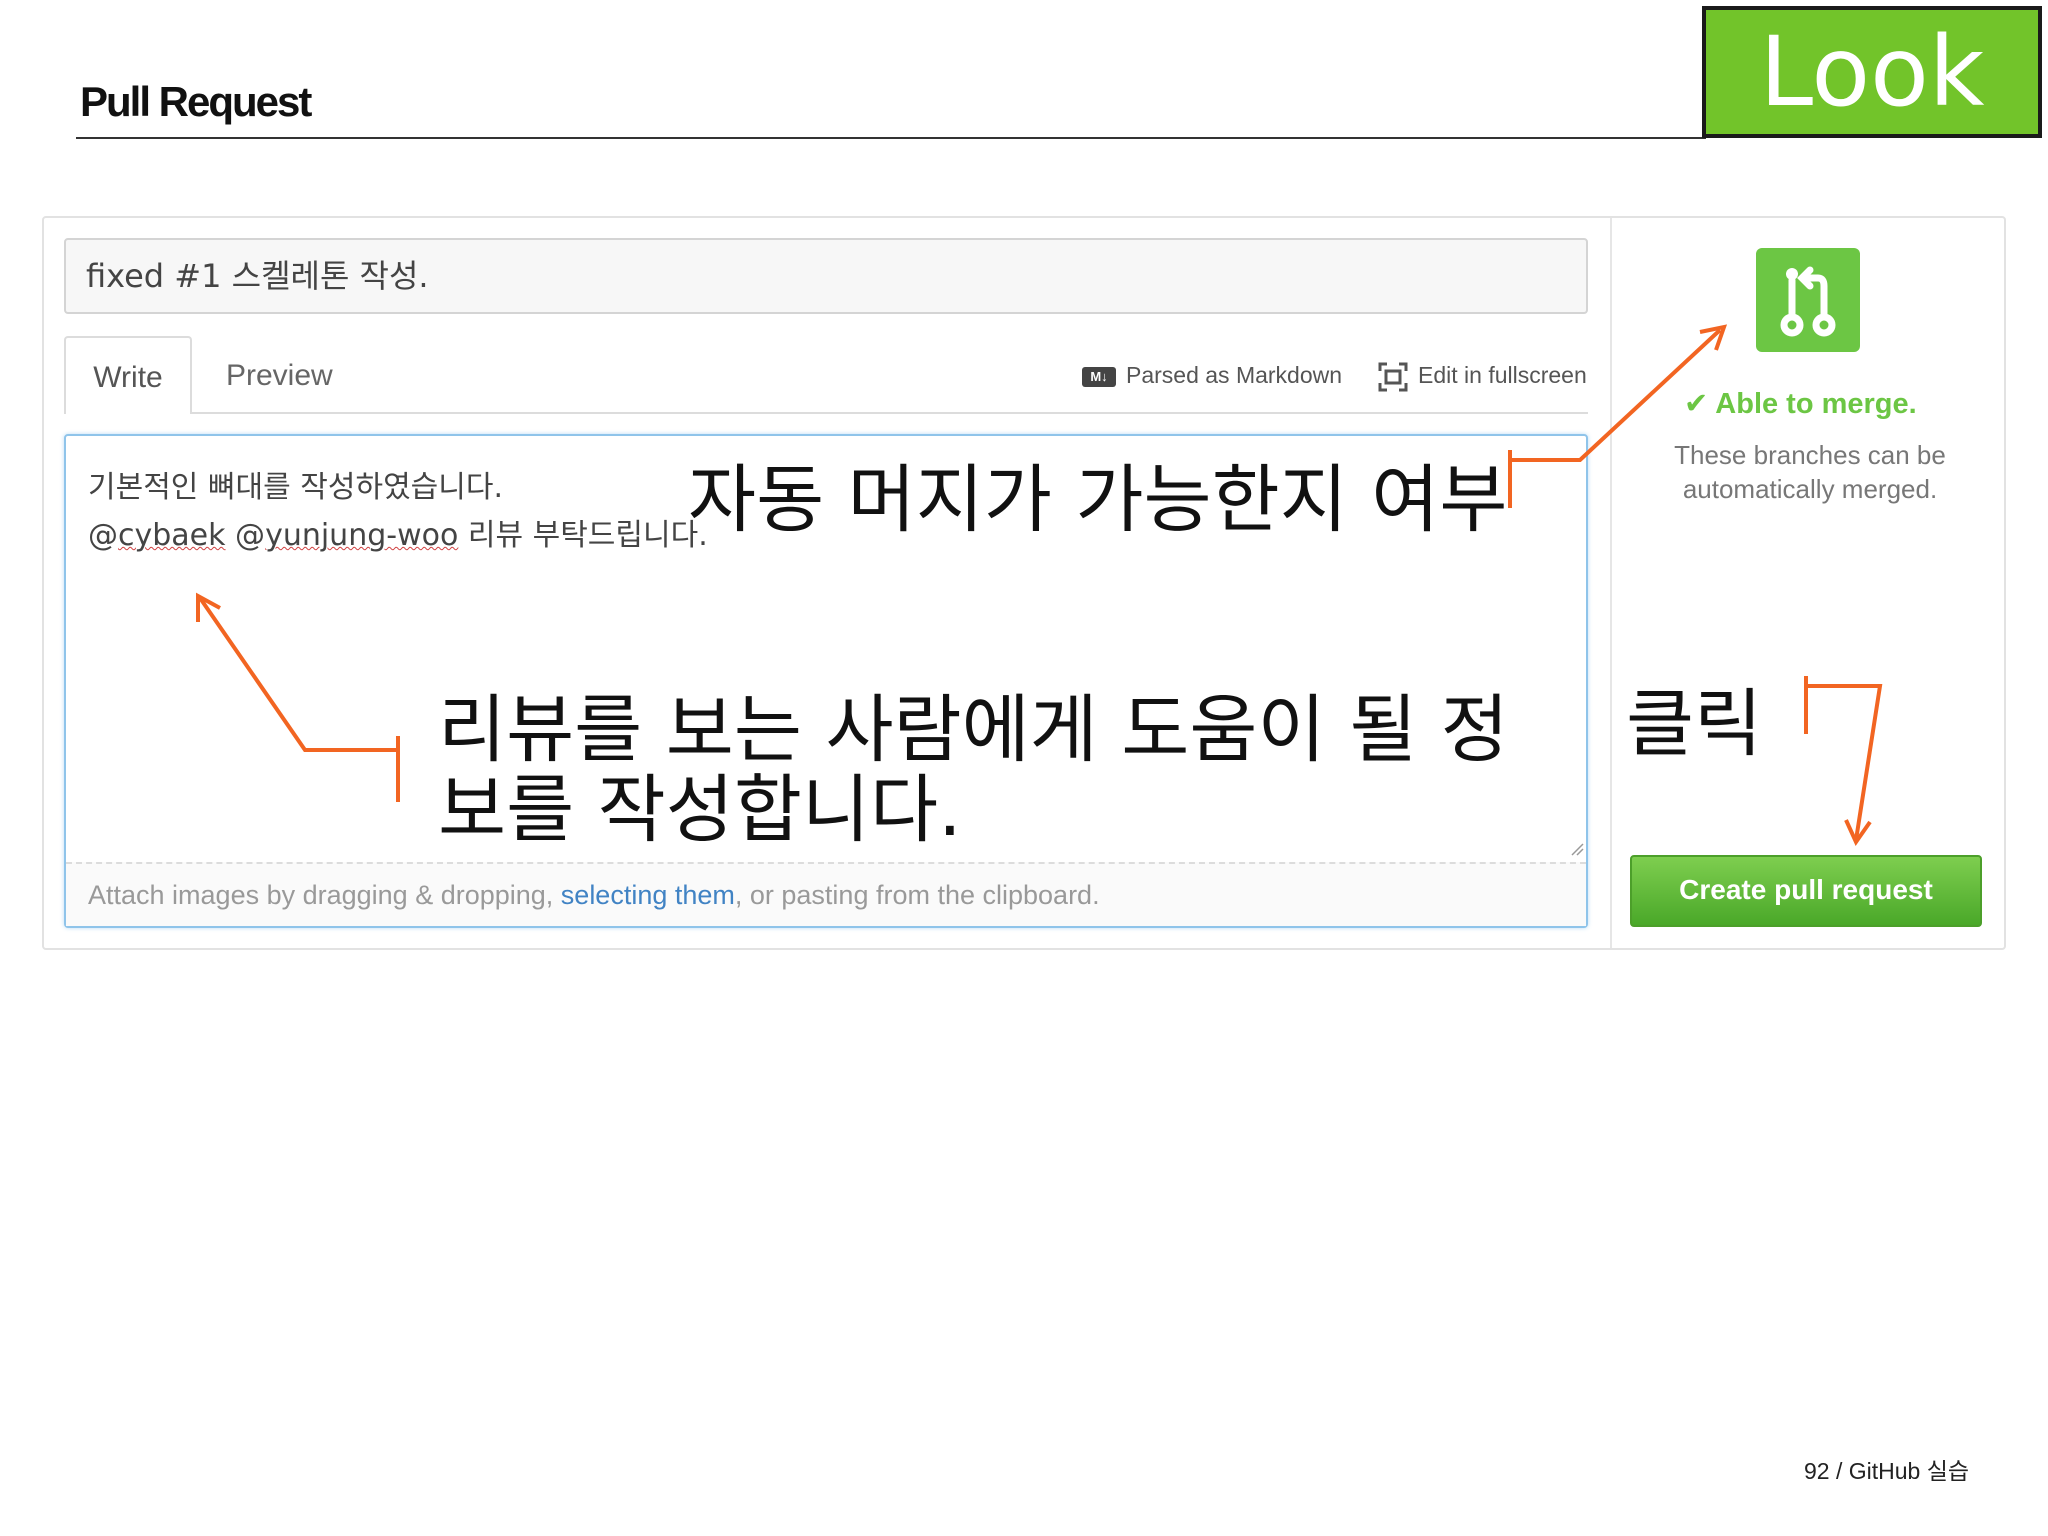  Describe the element at coordinates (1843, 758) in the screenshot. I see `arrow-click` at that location.